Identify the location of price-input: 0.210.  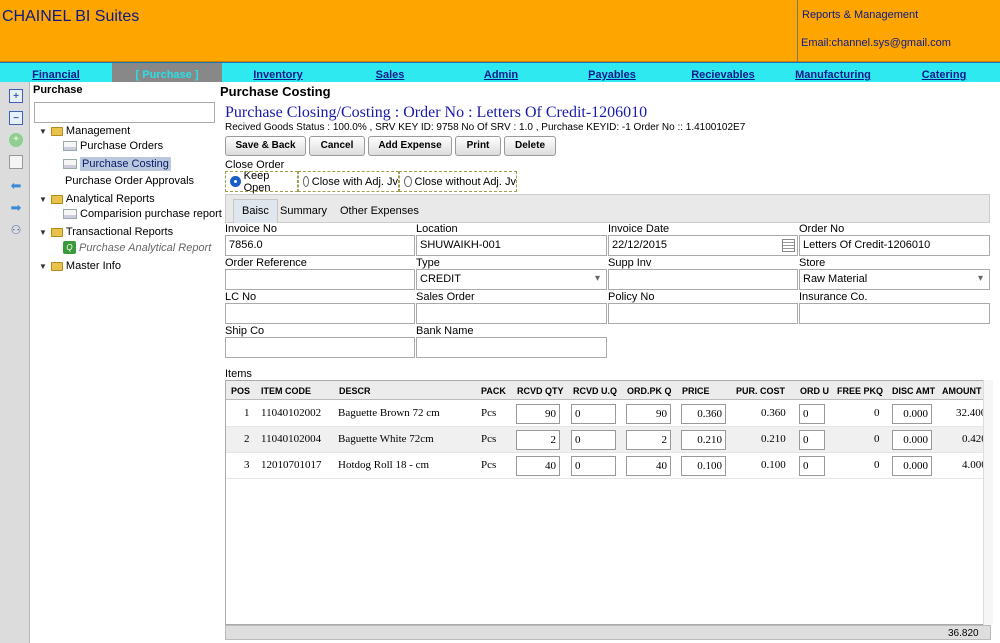
(703, 440).